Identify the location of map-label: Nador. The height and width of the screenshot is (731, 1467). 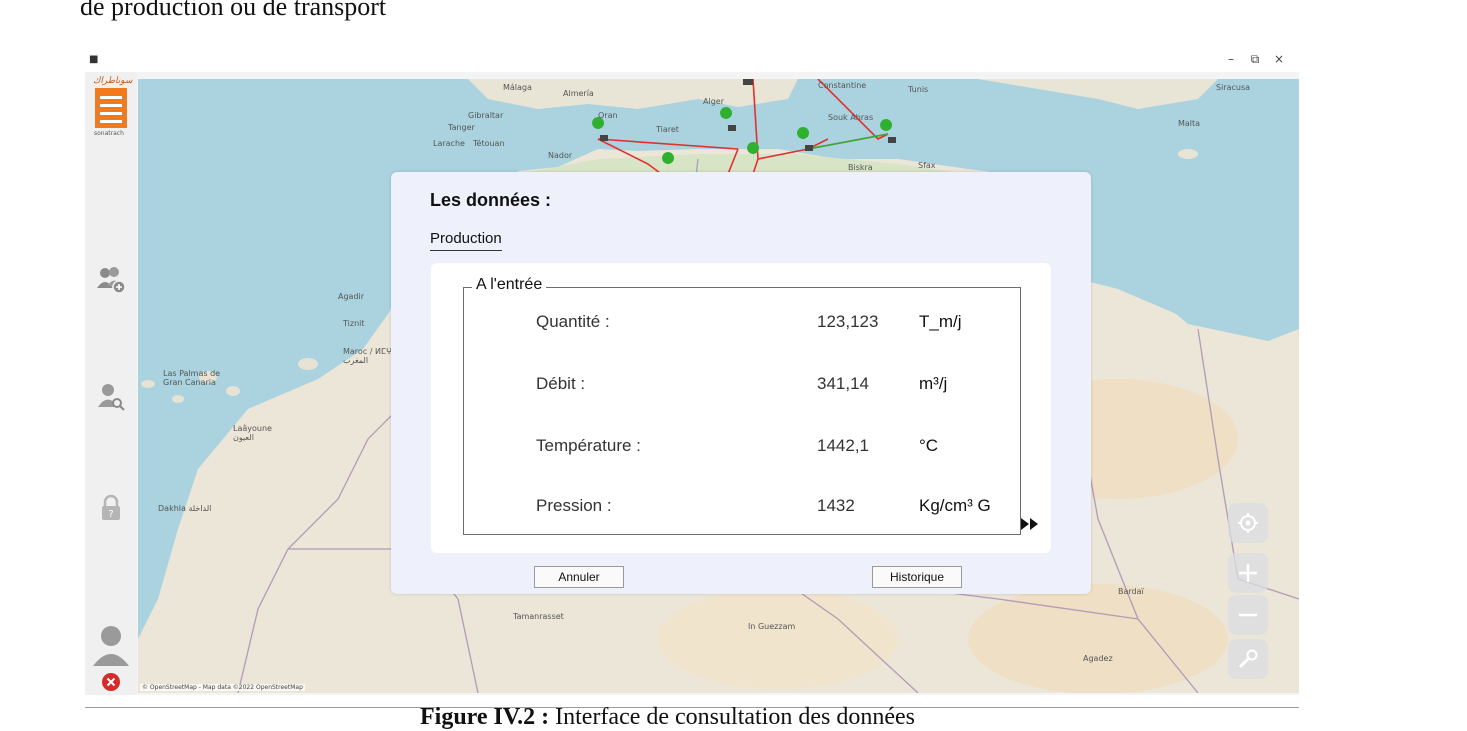
(560, 155).